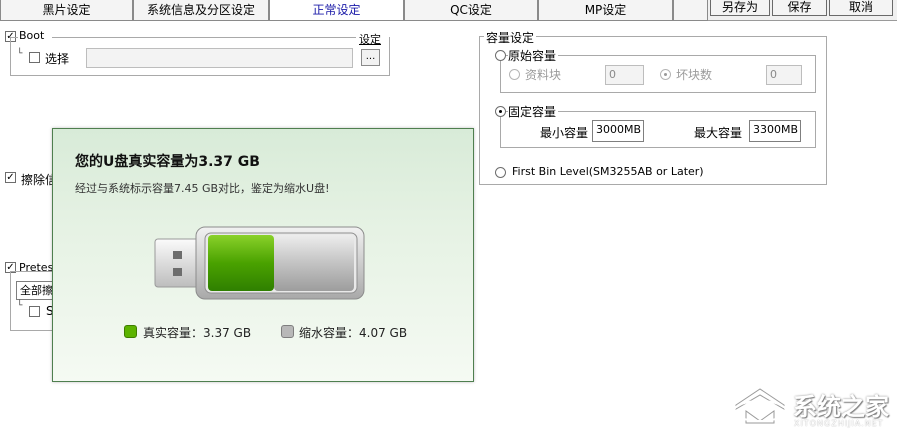 The height and width of the screenshot is (436, 897). I want to click on first-bin-level-radio, so click(500, 172).